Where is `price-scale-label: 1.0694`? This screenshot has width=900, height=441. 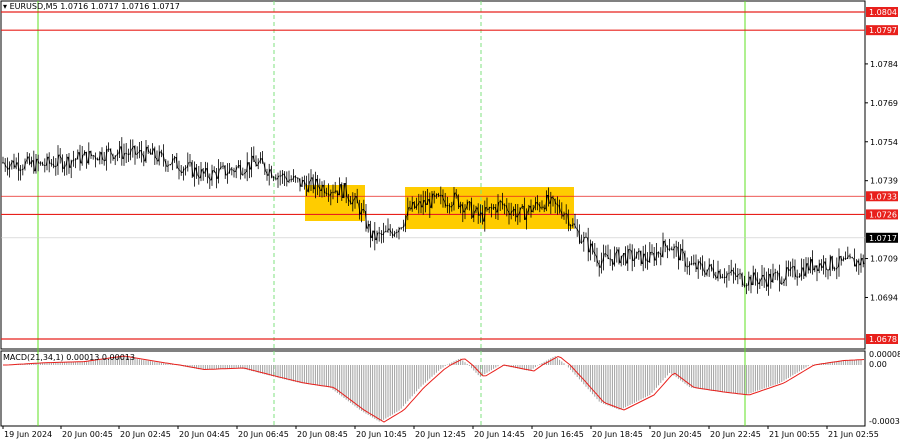 price-scale-label: 1.0694 is located at coordinates (884, 297).